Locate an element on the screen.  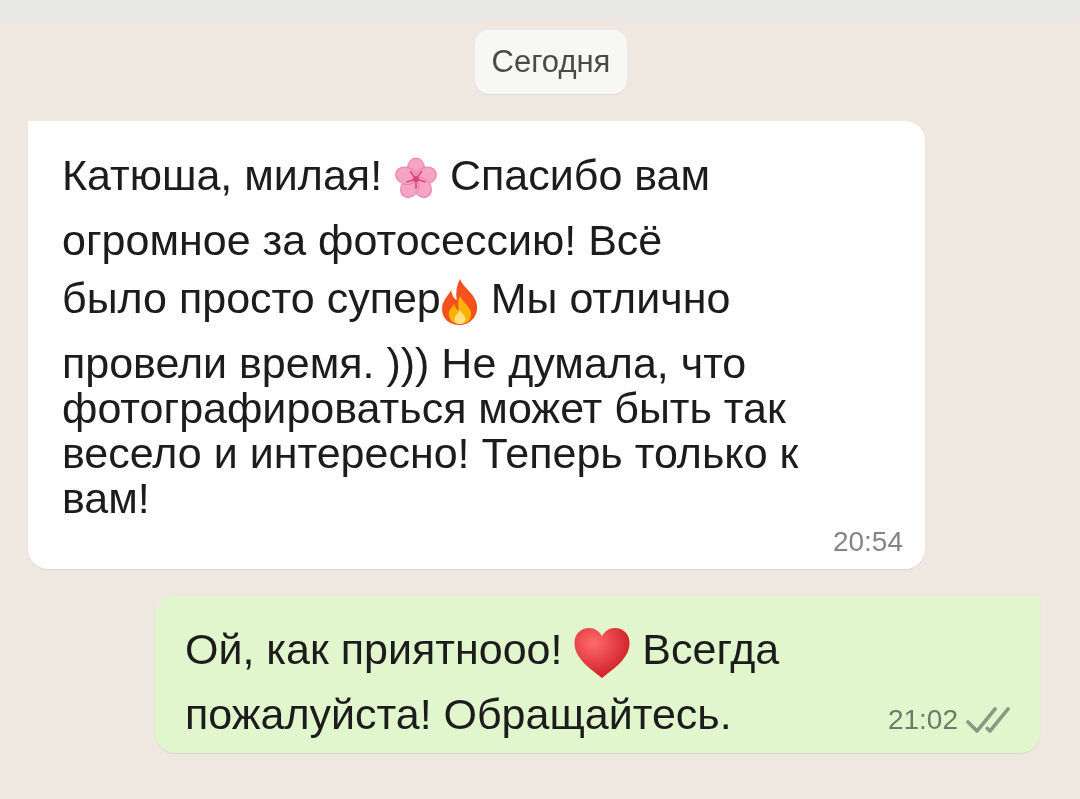
message-text: было просто супер is located at coordinates (251, 298).